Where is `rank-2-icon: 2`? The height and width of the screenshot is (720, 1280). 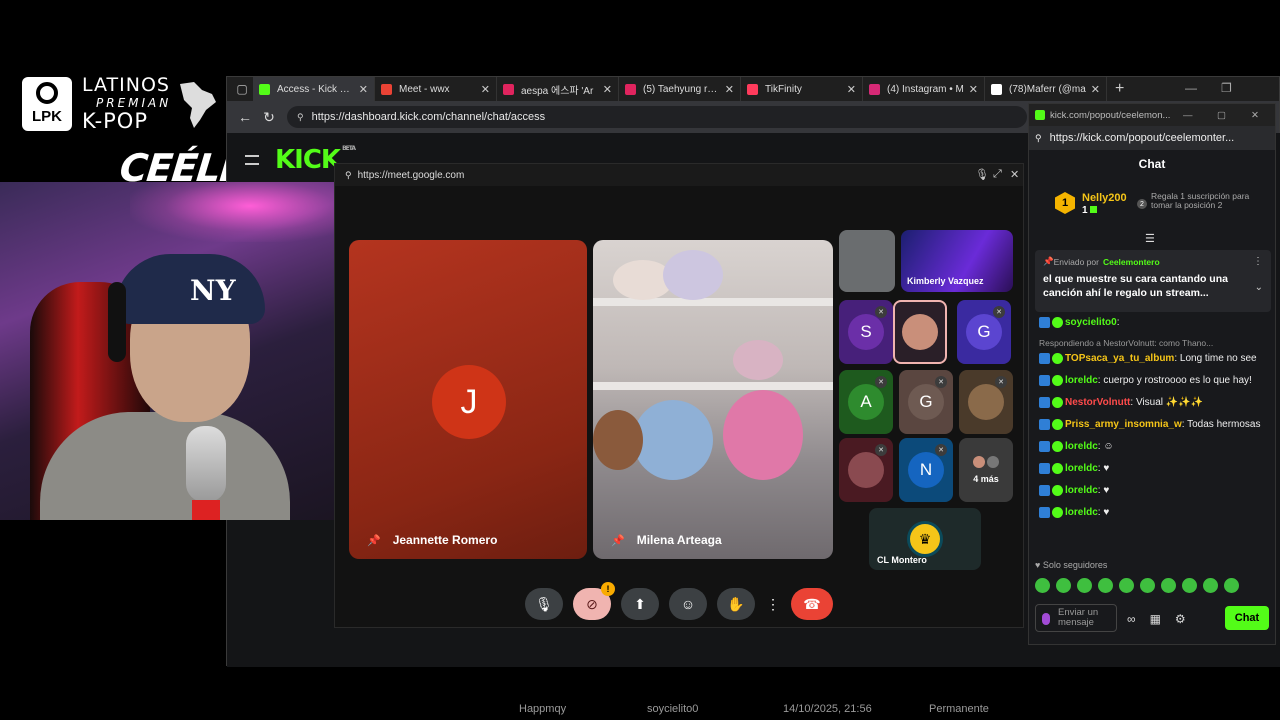 rank-2-icon: 2 is located at coordinates (1142, 204).